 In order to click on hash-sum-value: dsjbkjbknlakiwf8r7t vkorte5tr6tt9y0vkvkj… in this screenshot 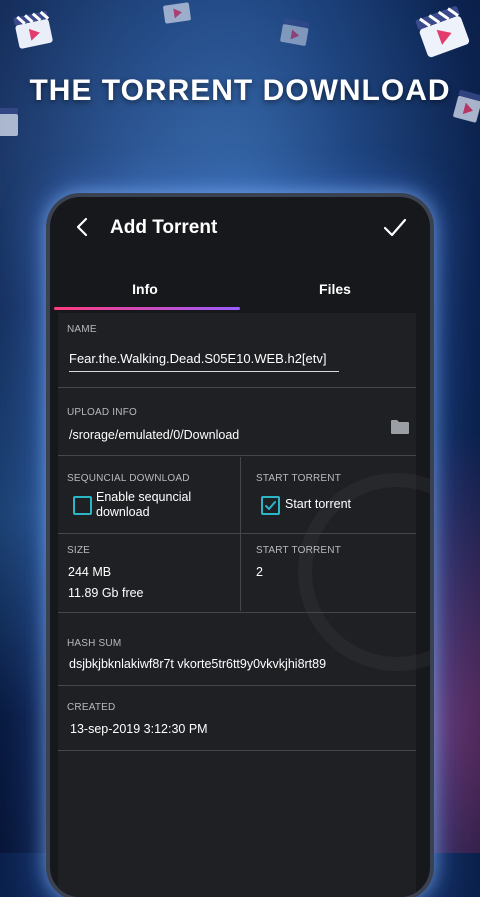, I will do `click(198, 664)`.